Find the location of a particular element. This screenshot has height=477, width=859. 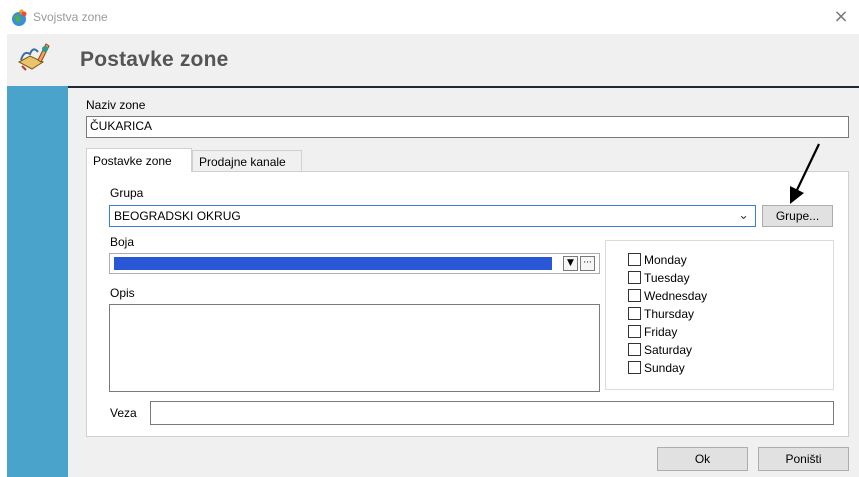

ok-button-label: Ok is located at coordinates (702, 459).